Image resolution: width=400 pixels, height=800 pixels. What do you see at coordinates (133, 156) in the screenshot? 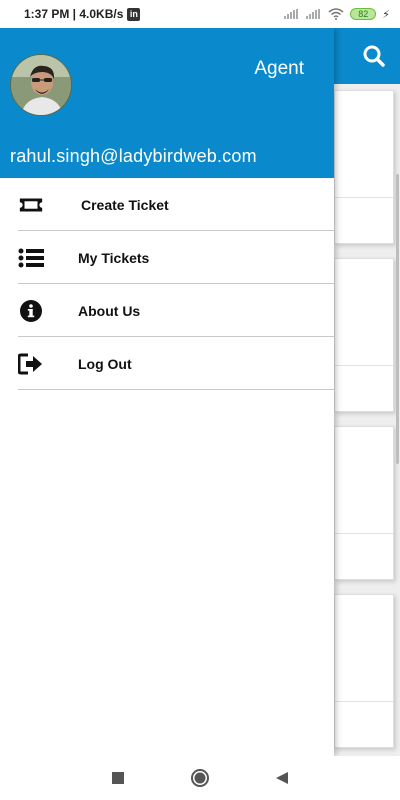
I see `user-email: rahul.singh@ladybirdweb.com` at bounding box center [133, 156].